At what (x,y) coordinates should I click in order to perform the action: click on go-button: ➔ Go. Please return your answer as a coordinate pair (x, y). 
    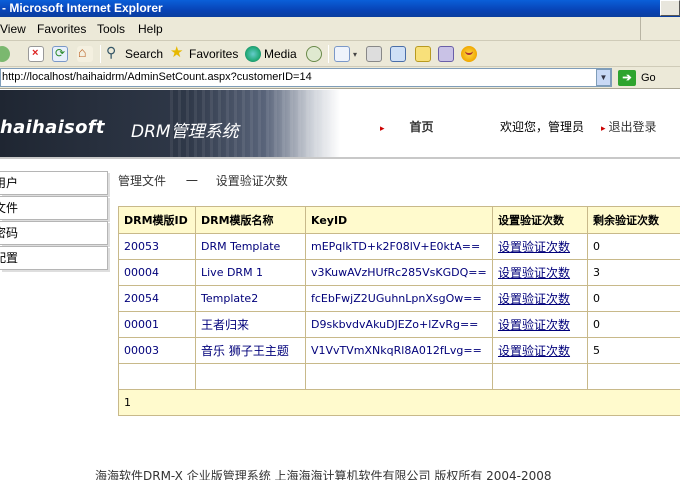
    Looking at the image, I should click on (637, 78).